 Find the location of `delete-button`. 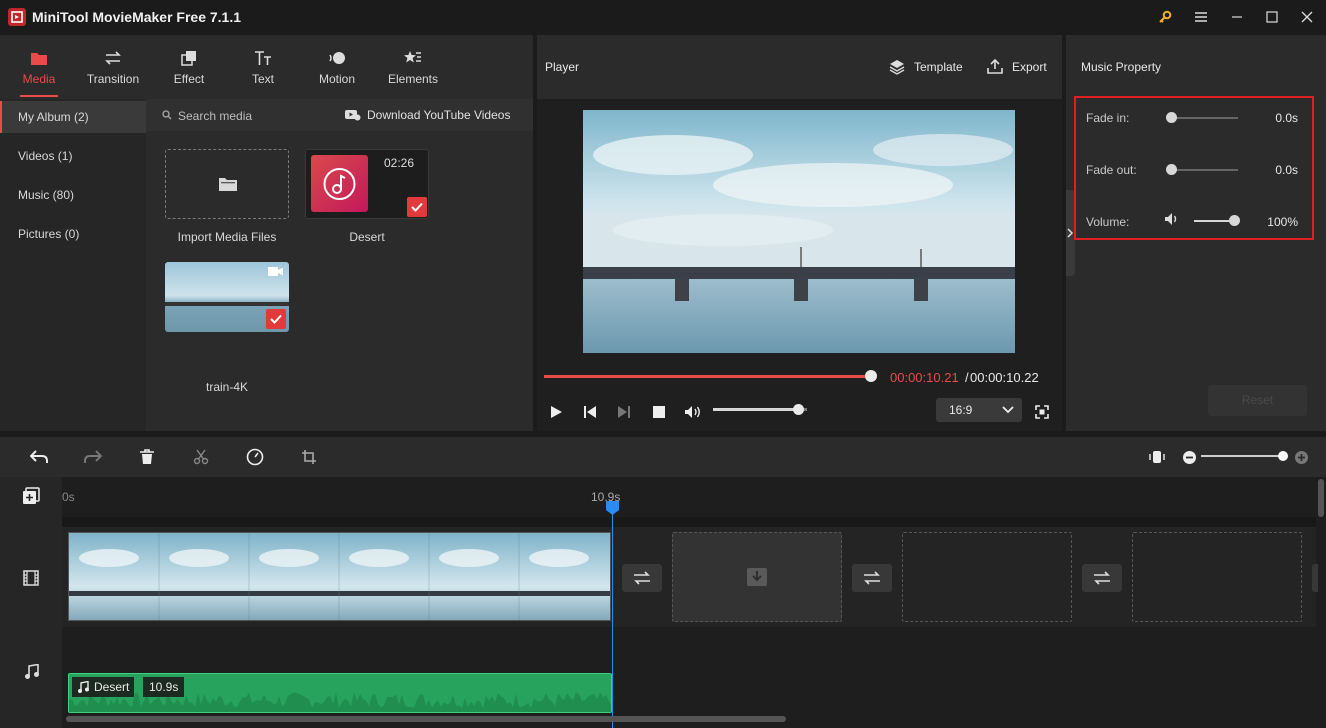

delete-button is located at coordinates (147, 457).